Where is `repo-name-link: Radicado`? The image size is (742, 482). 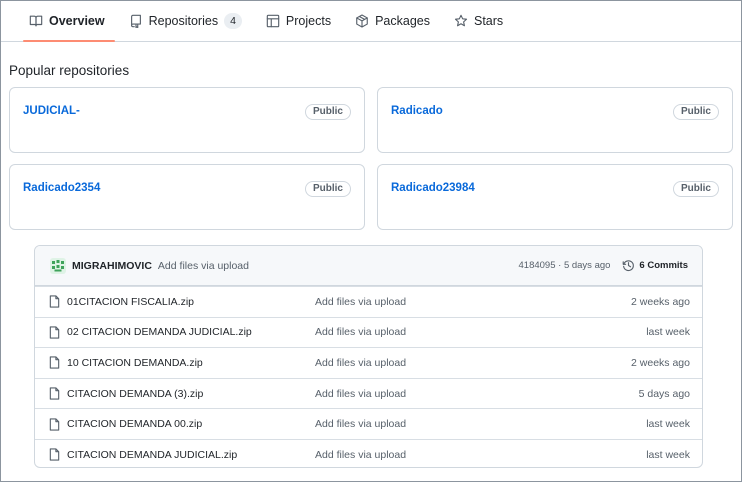
repo-name-link: Radicado is located at coordinates (417, 111).